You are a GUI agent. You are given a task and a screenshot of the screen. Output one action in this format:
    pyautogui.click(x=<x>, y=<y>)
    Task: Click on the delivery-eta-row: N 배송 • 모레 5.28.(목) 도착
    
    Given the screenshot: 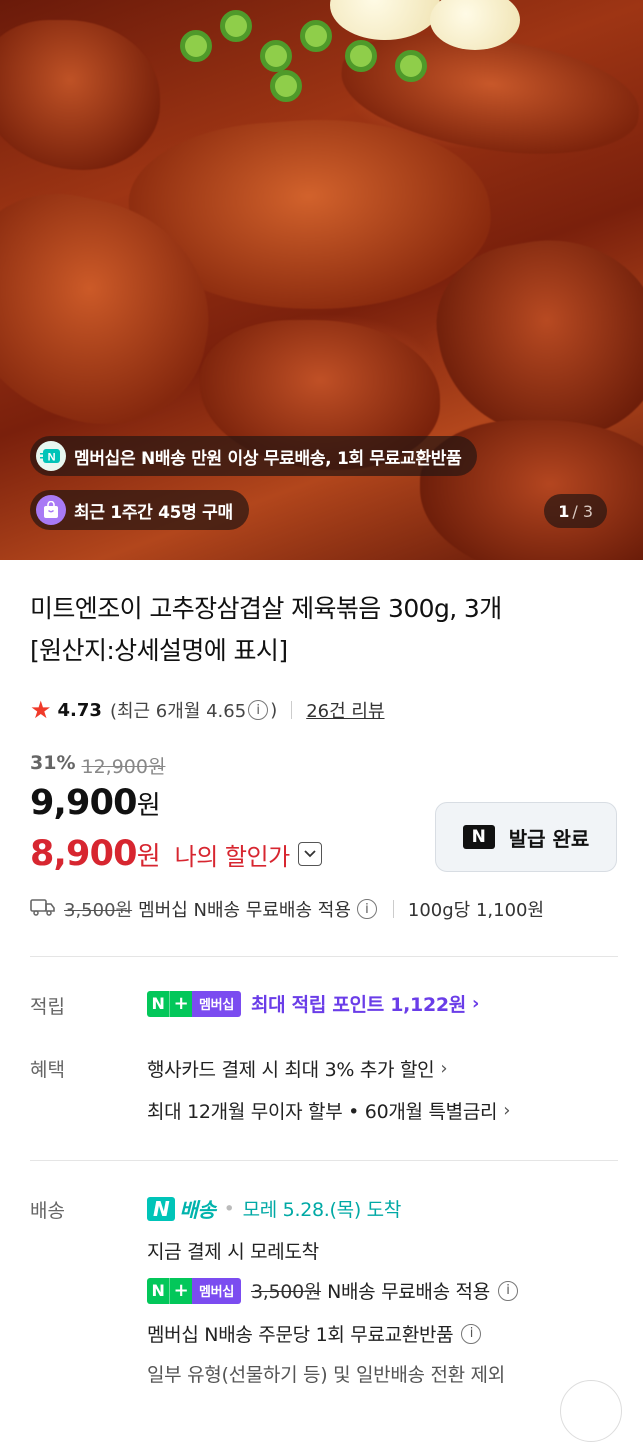 What is the action you would take?
    pyautogui.click(x=274, y=1208)
    